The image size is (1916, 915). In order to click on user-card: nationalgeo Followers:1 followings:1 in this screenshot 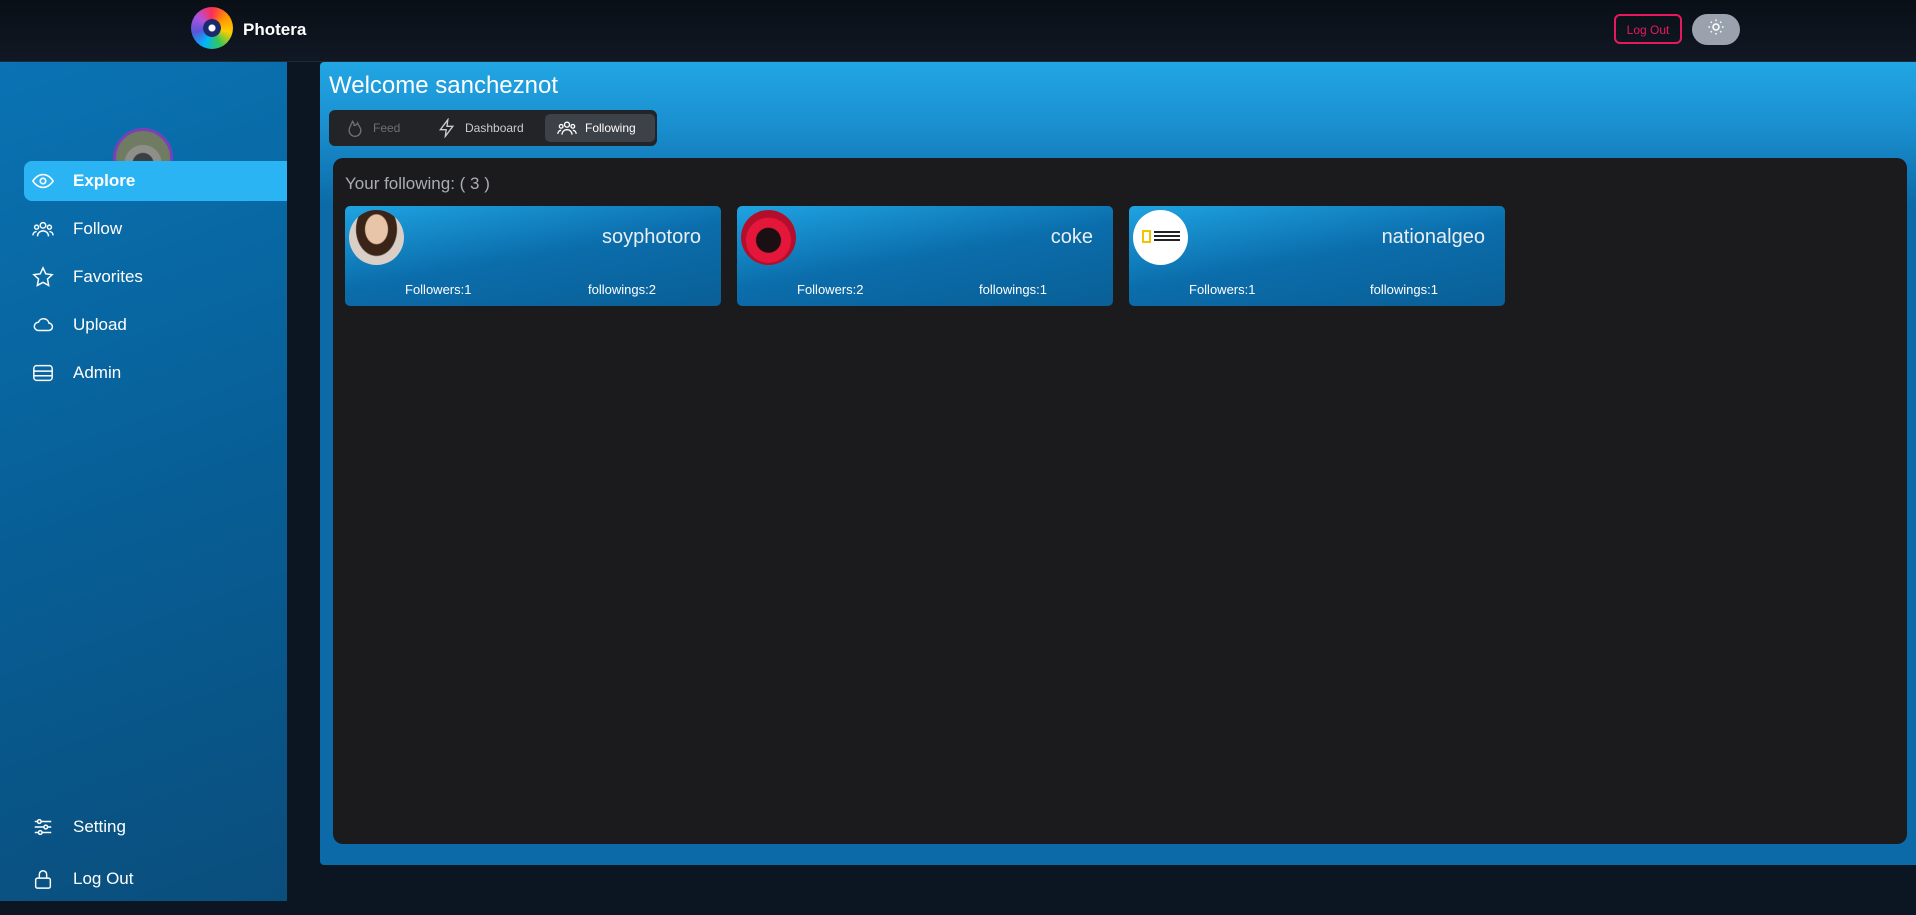, I will do `click(1317, 256)`.